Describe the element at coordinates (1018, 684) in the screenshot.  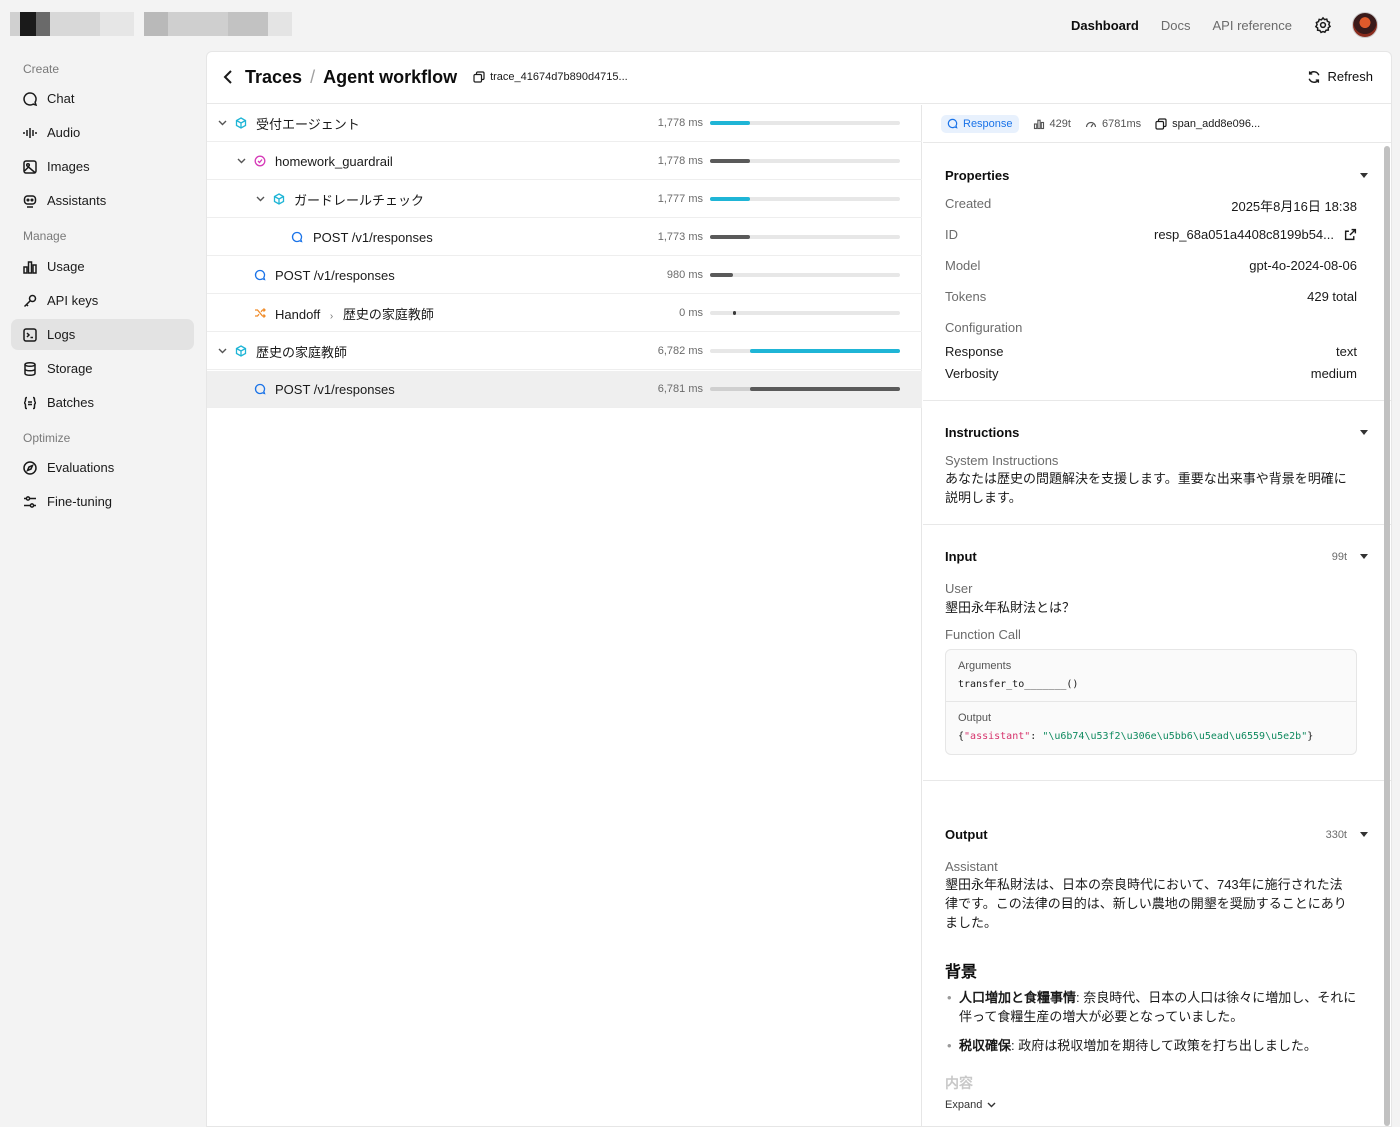
I see `arguments-code: transfer_to_______()` at that location.